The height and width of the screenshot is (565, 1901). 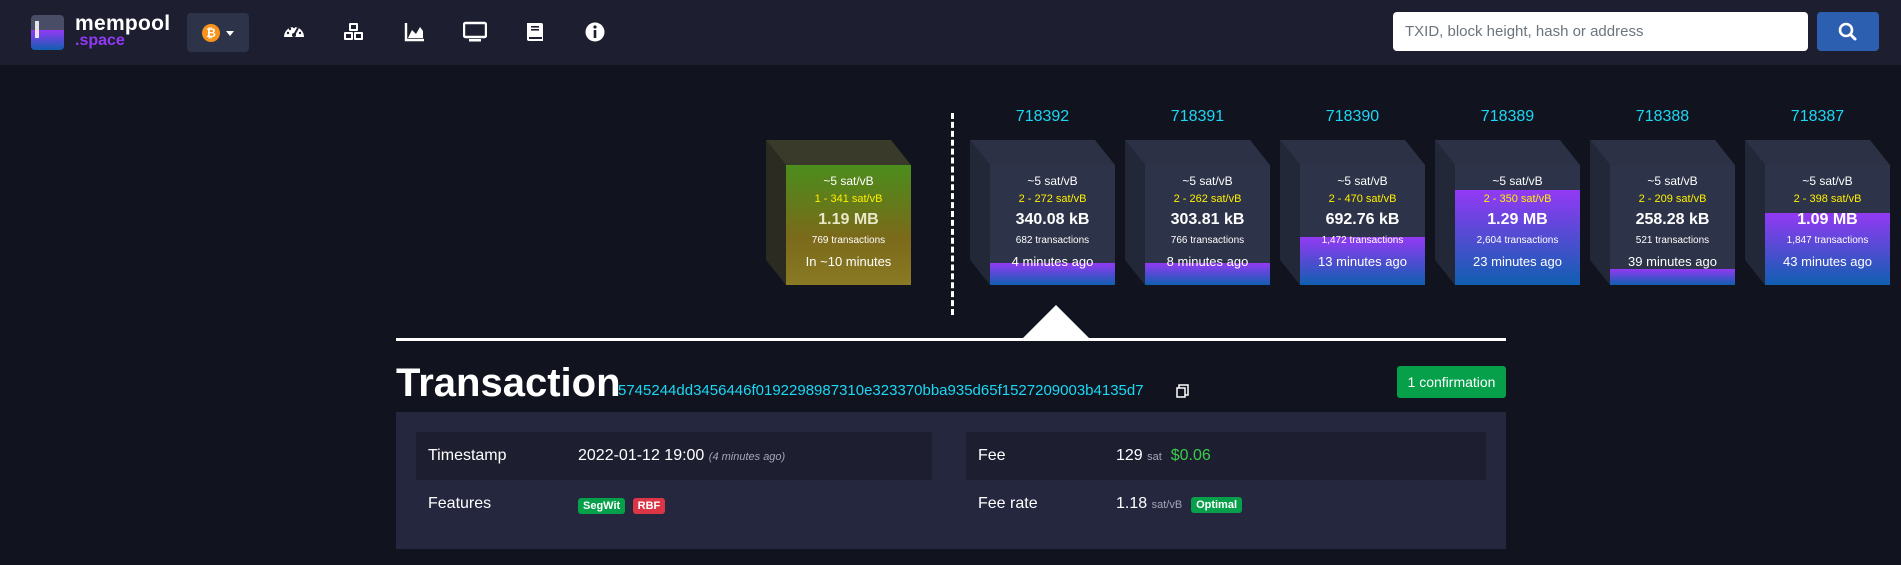 What do you see at coordinates (1182, 391) in the screenshot?
I see `copy-icon` at bounding box center [1182, 391].